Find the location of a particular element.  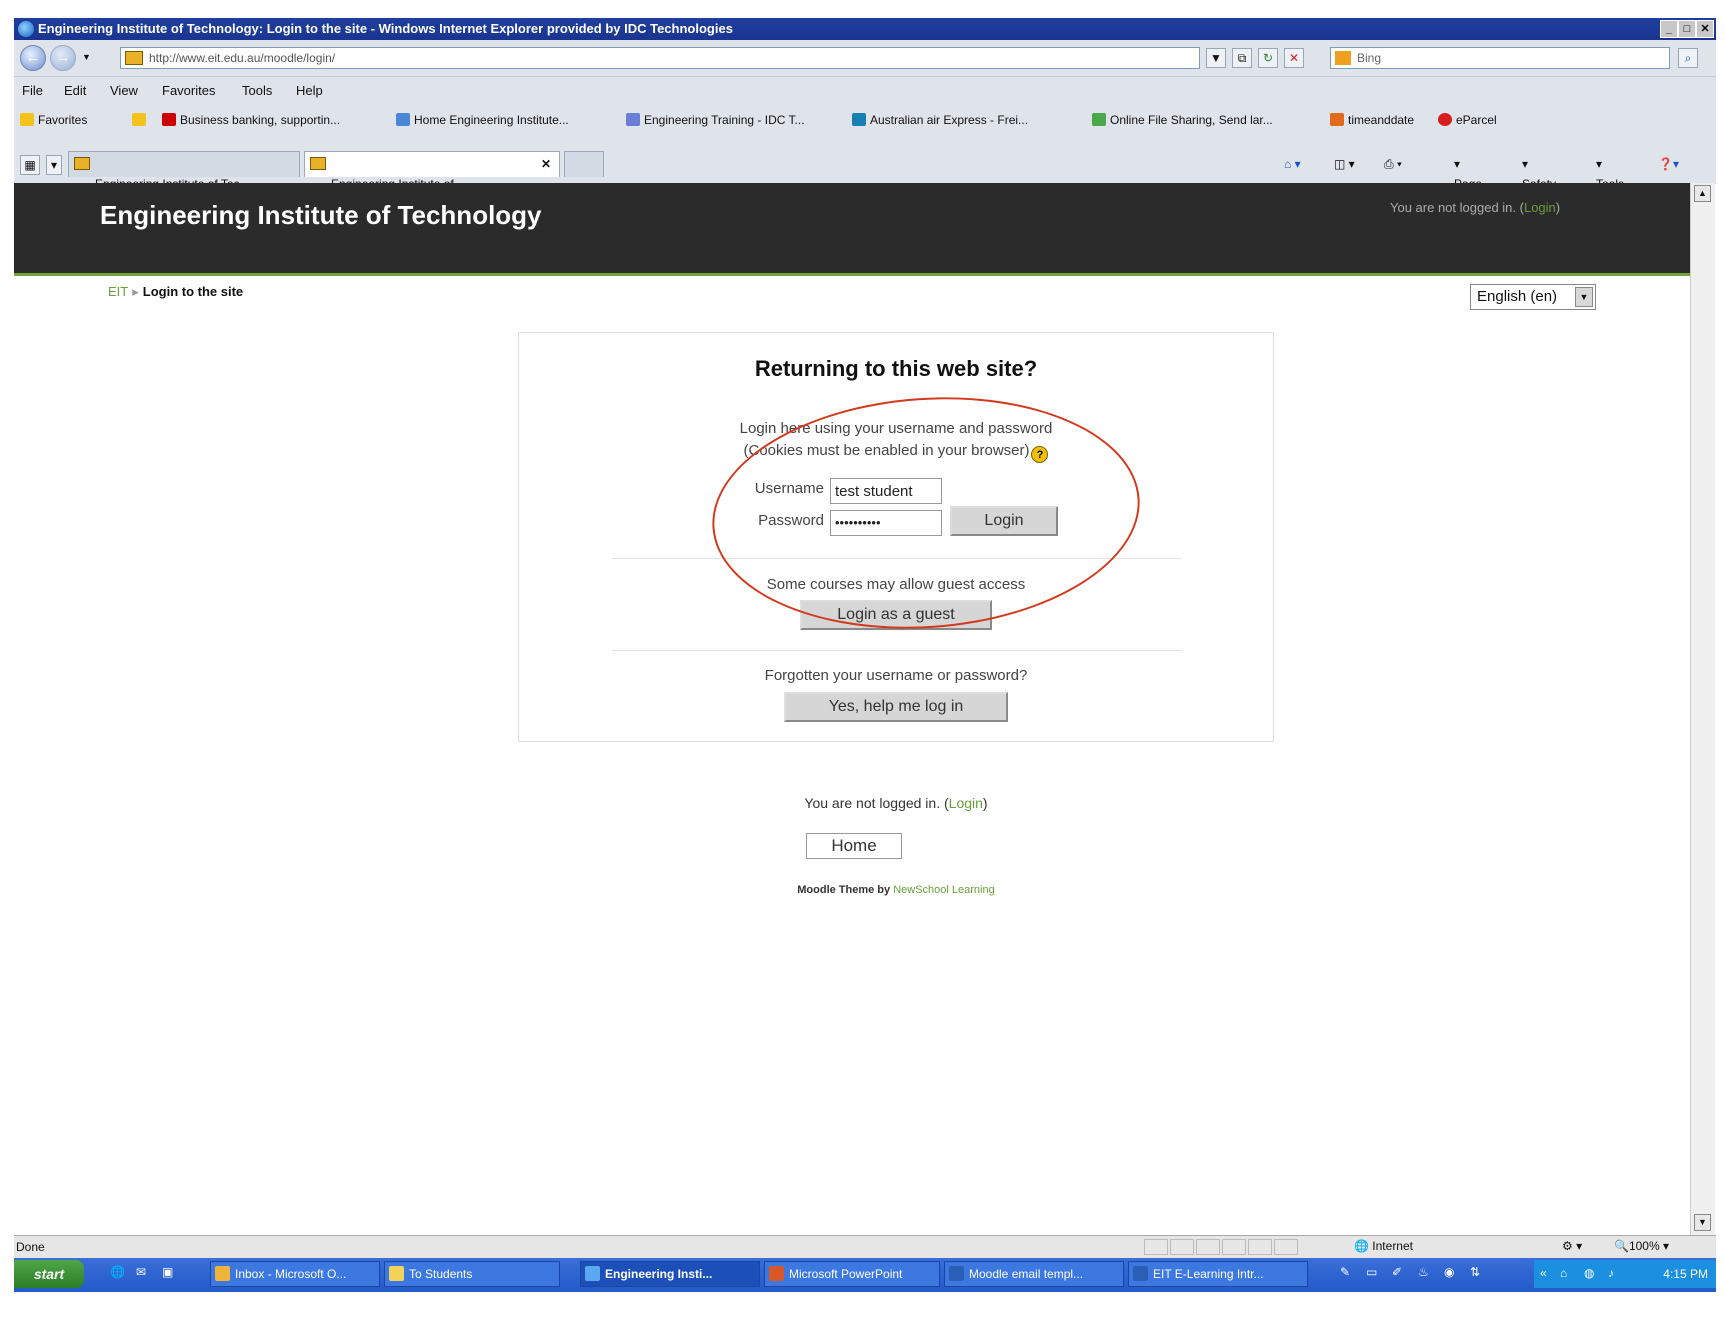

globe-icon: 🌐 is located at coordinates (1361, 1246).